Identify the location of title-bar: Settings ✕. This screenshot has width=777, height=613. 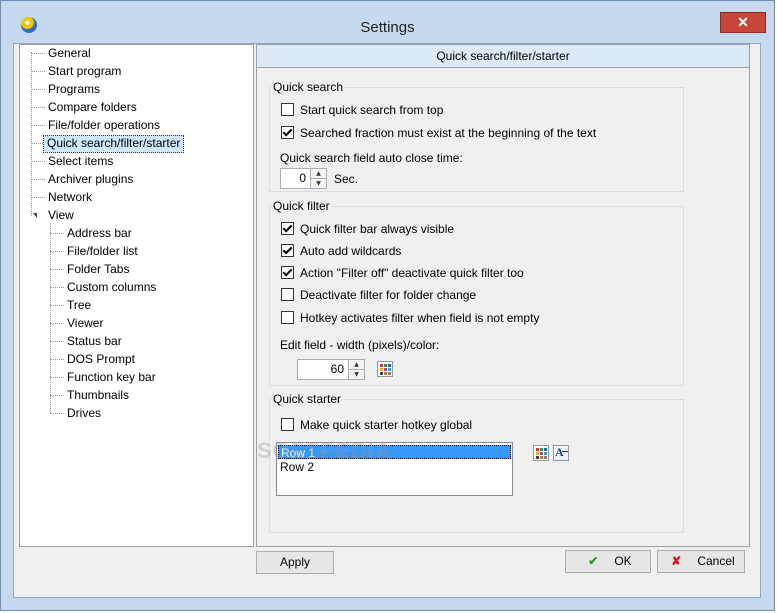
(387, 21).